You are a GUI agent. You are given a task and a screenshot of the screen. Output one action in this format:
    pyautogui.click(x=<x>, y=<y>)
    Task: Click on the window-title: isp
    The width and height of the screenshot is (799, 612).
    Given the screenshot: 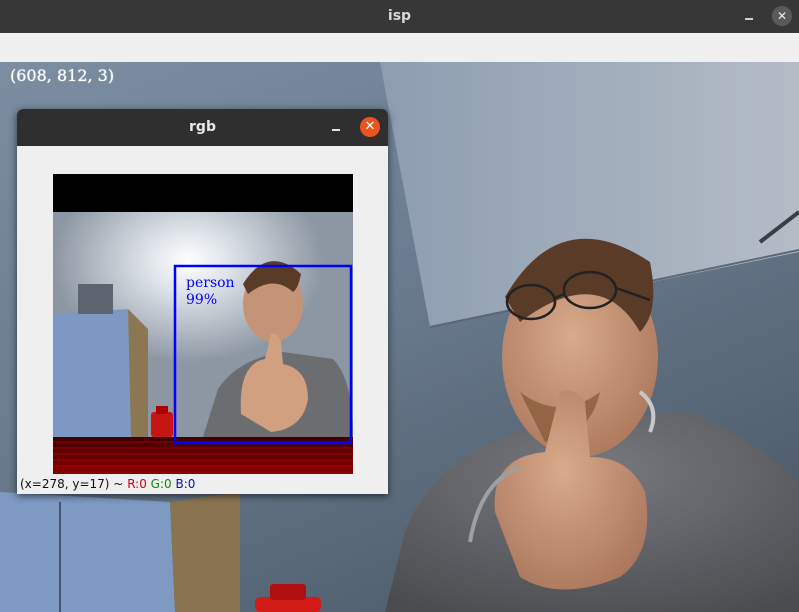 What is the action you would take?
    pyautogui.click(x=399, y=16)
    